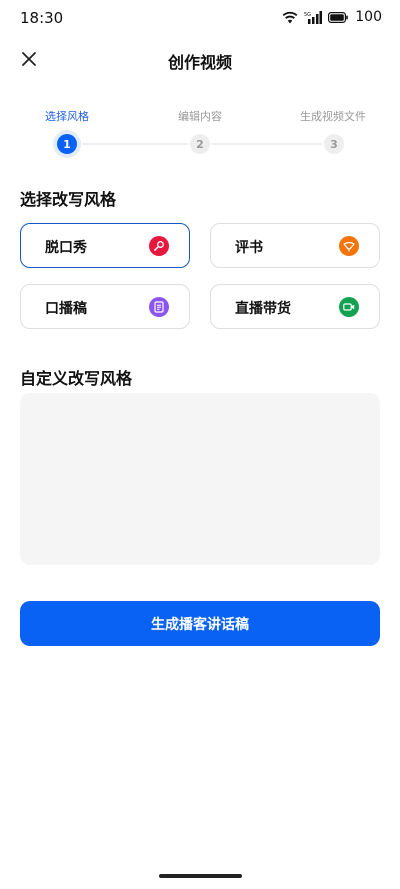 The width and height of the screenshot is (400, 889). Describe the element at coordinates (159, 246) in the screenshot. I see `microphone-icon` at that location.